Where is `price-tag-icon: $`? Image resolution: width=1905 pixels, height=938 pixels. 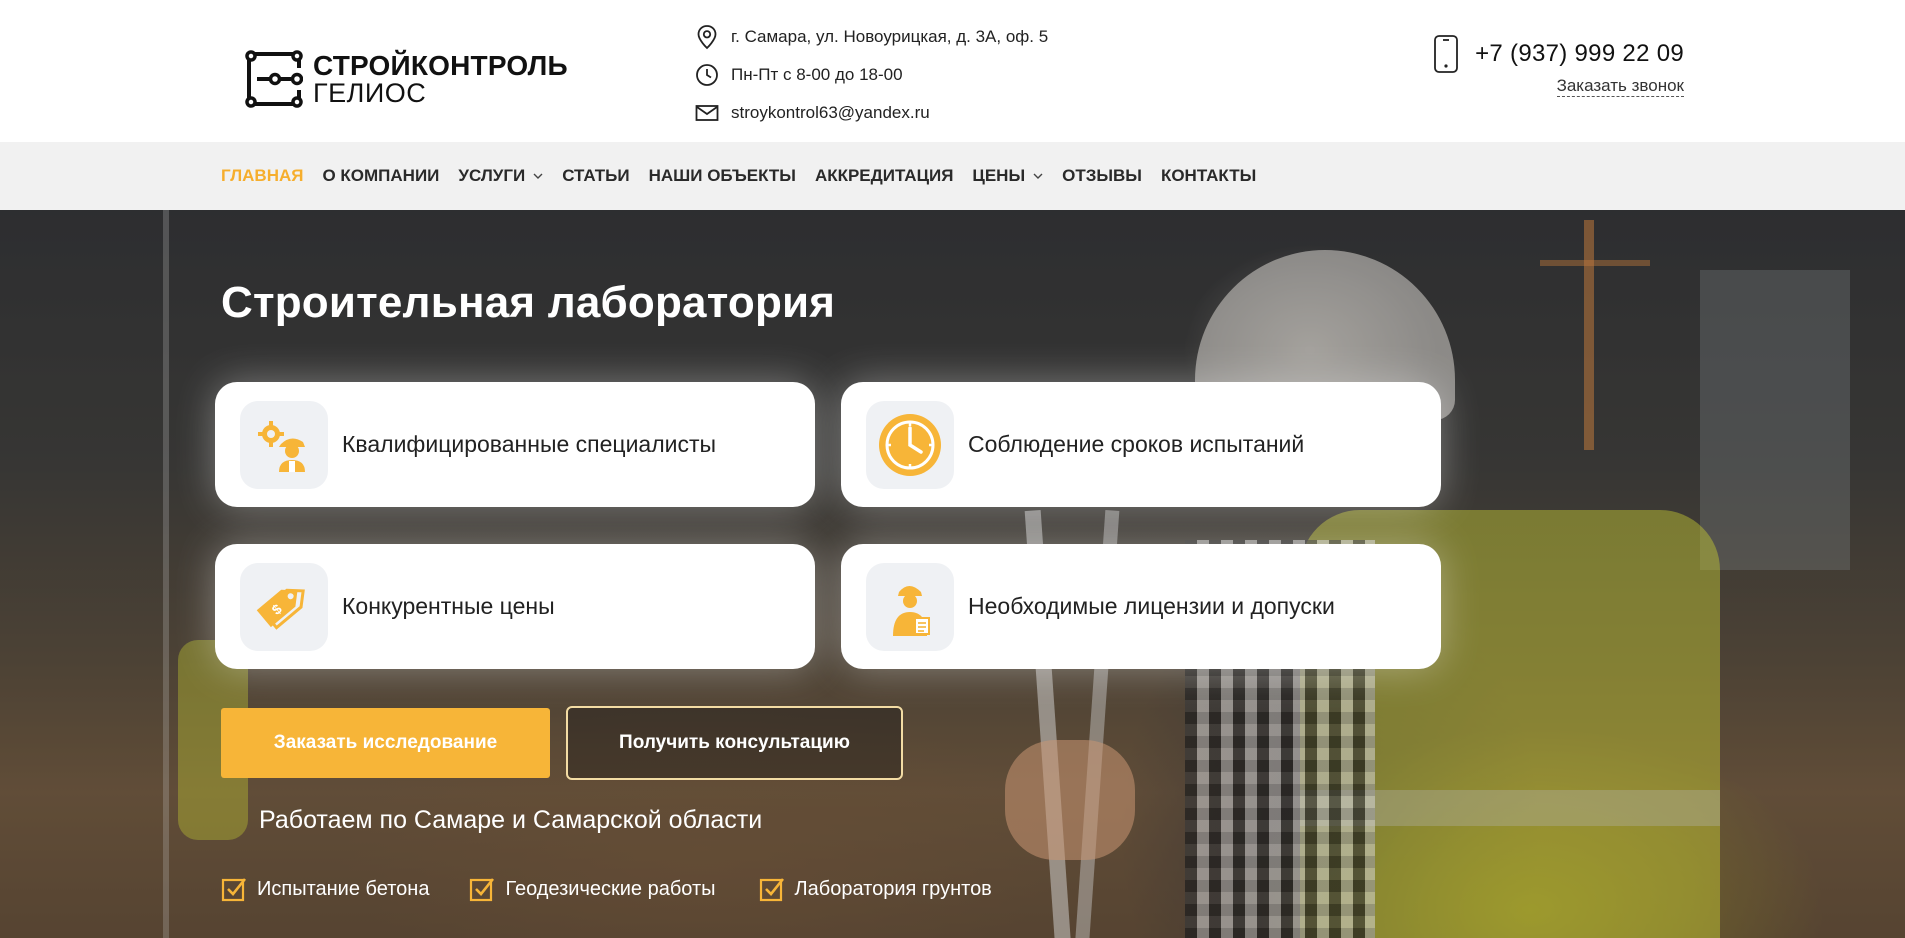 price-tag-icon: $ is located at coordinates (280, 609).